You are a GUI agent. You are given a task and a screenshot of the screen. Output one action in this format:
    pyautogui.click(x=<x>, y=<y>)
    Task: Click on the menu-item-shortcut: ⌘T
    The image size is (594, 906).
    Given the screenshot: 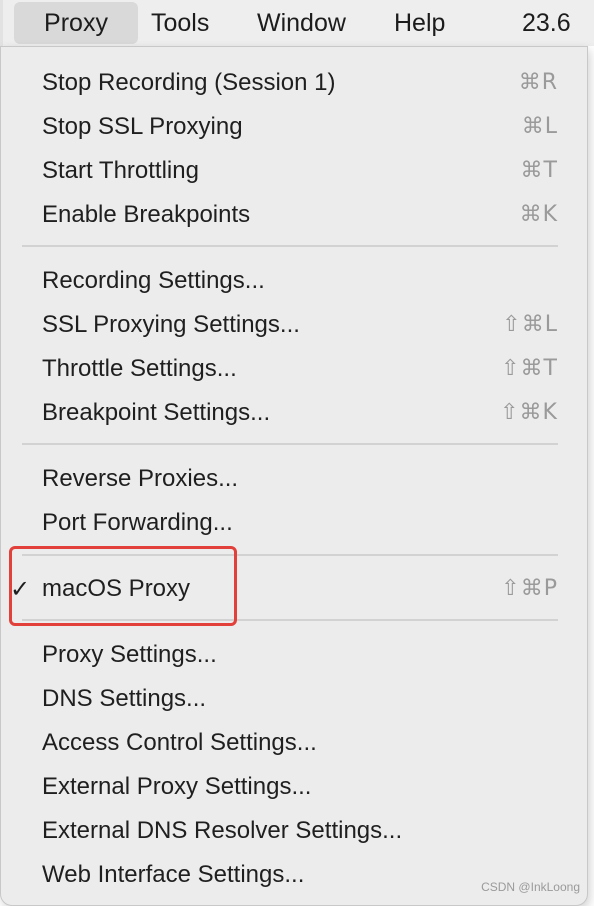 What is the action you would take?
    pyautogui.click(x=539, y=170)
    